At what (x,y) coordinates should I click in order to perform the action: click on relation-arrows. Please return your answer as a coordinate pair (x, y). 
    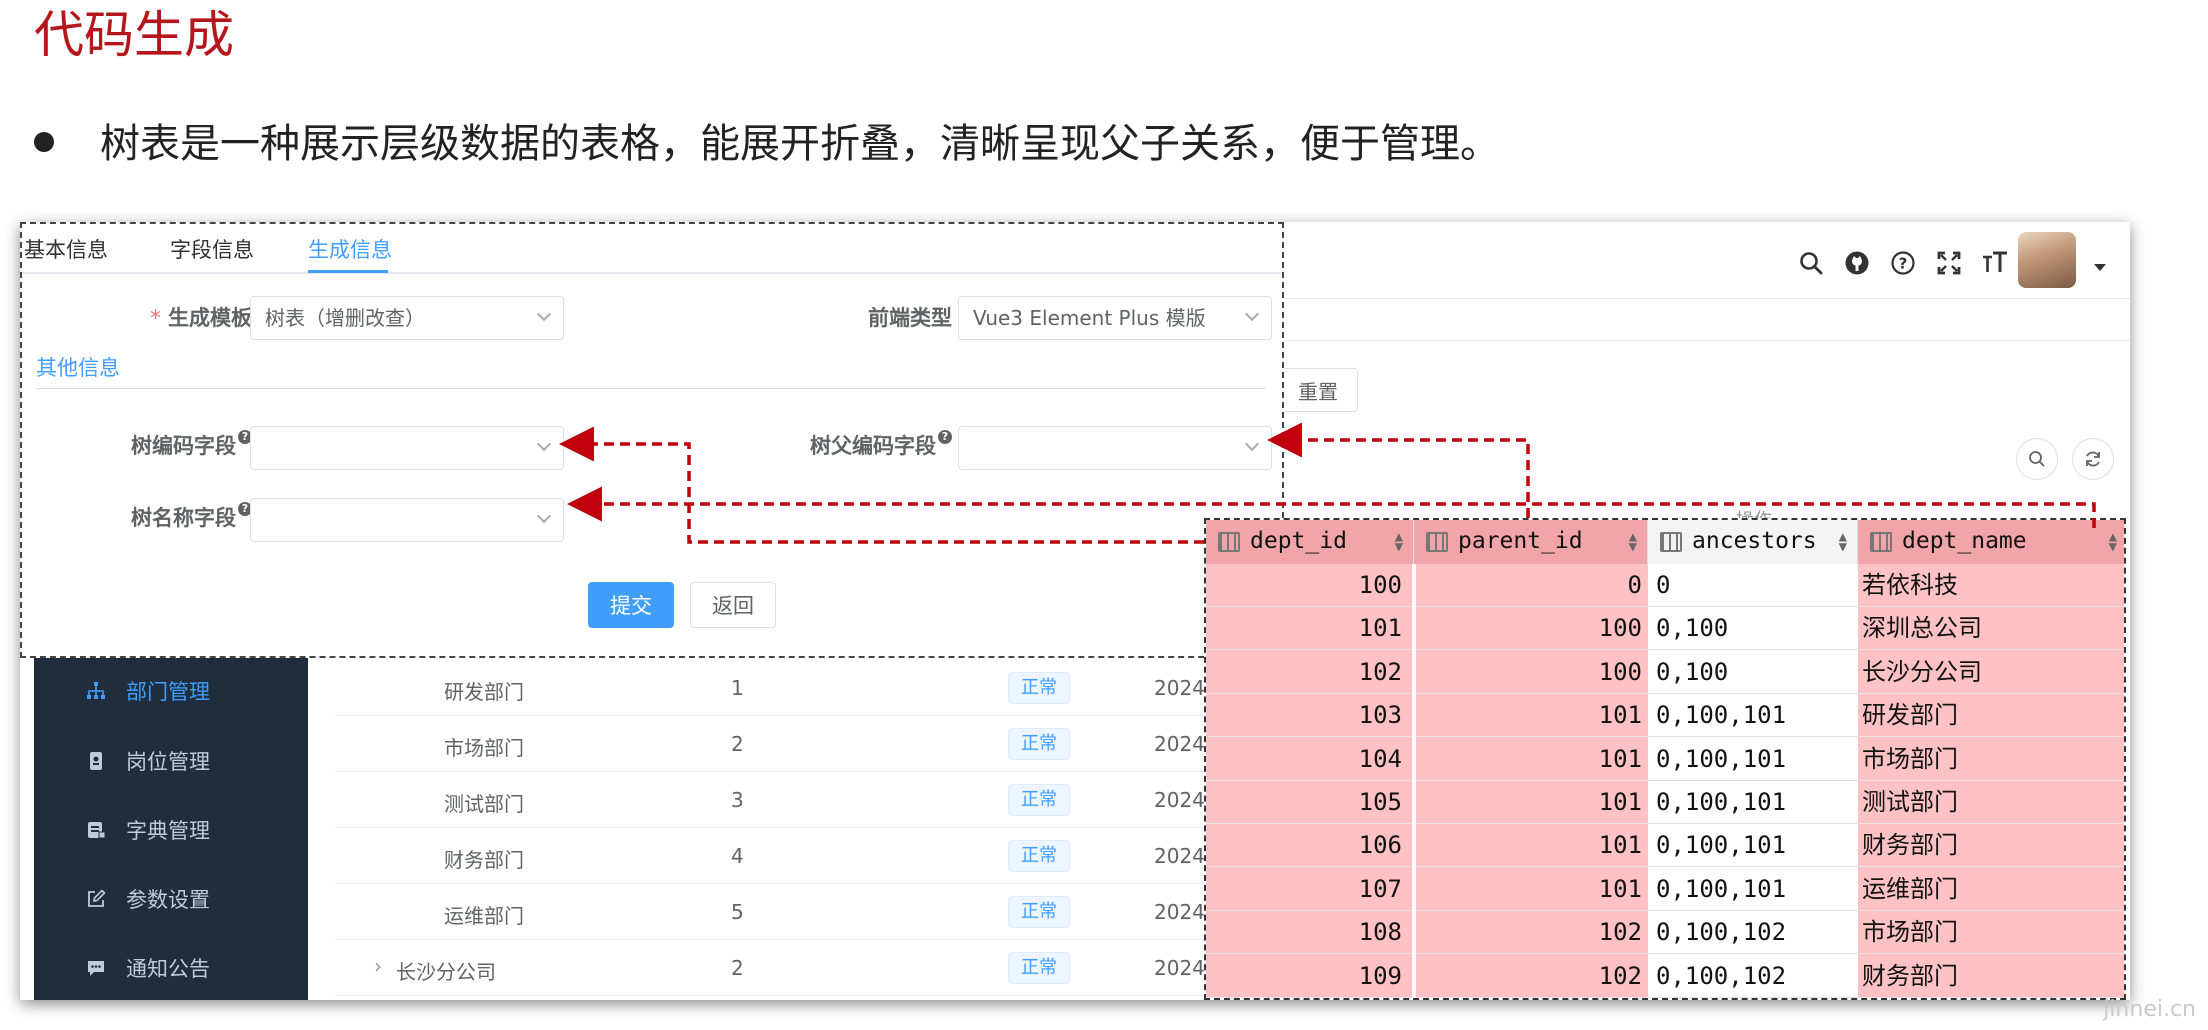
    Looking at the image, I should click on (1327, 483).